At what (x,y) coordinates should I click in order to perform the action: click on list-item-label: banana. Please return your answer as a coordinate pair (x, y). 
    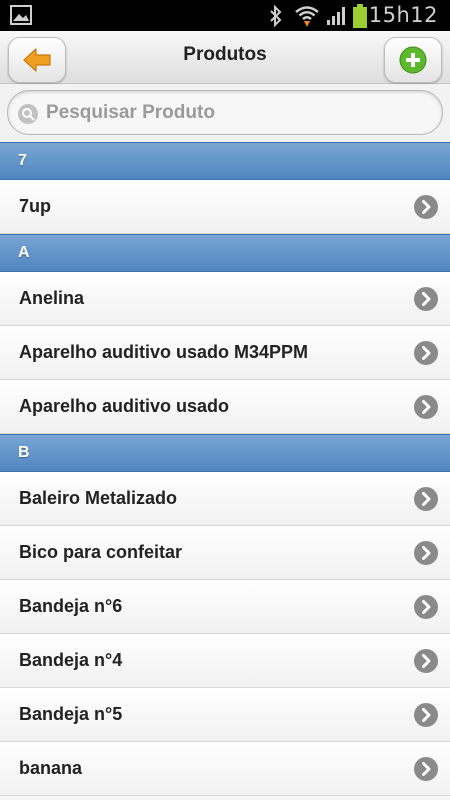
    Looking at the image, I should click on (51, 768).